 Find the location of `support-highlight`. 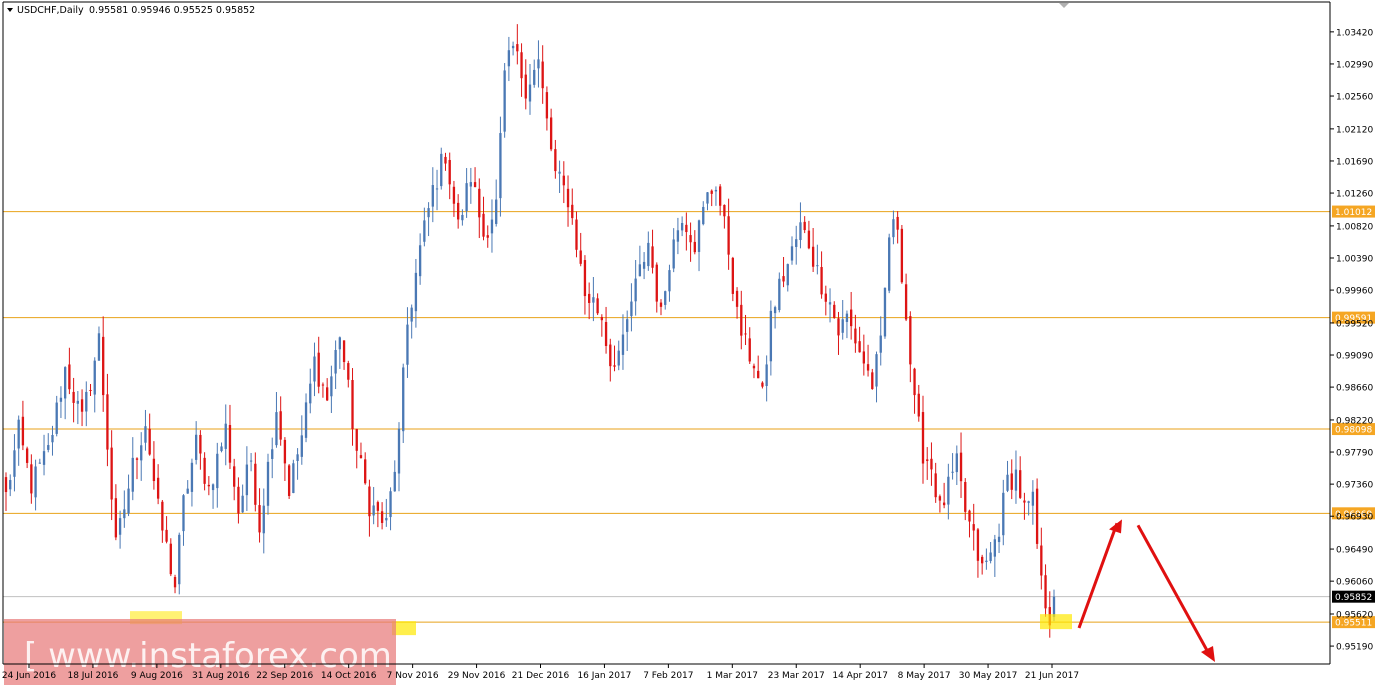

support-highlight is located at coordinates (1056, 622).